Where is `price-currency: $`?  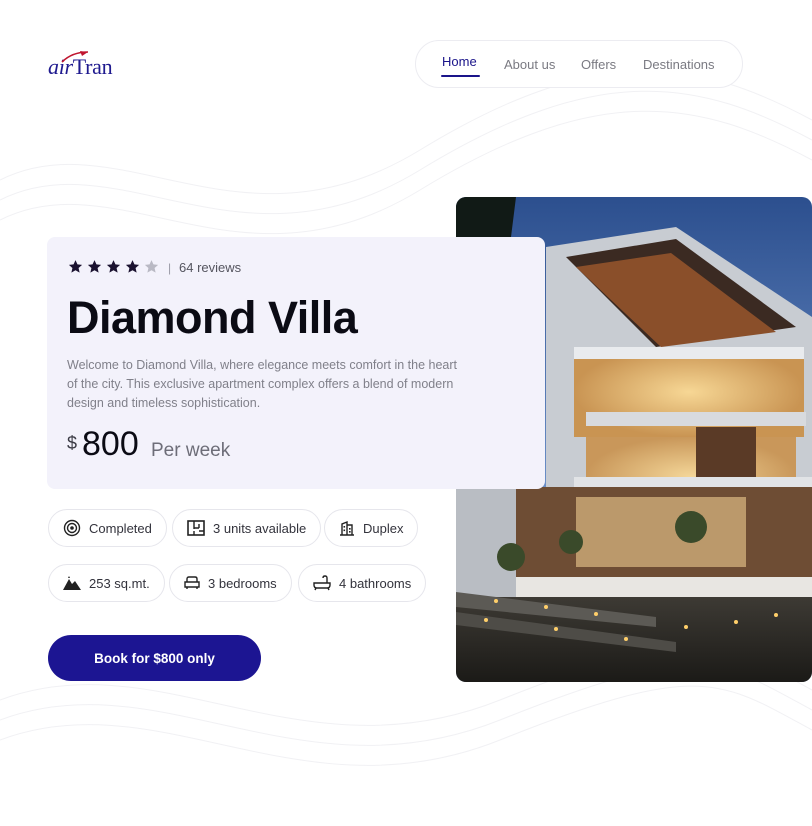
price-currency: $ is located at coordinates (72, 443).